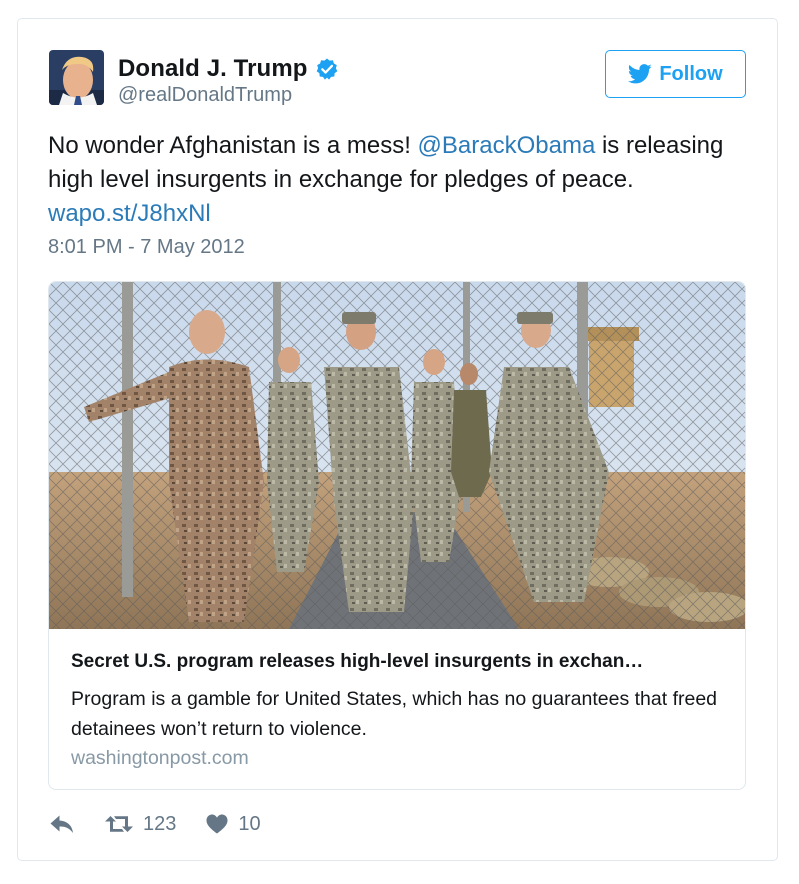 The width and height of the screenshot is (799, 884). I want to click on avatar, so click(76, 77).